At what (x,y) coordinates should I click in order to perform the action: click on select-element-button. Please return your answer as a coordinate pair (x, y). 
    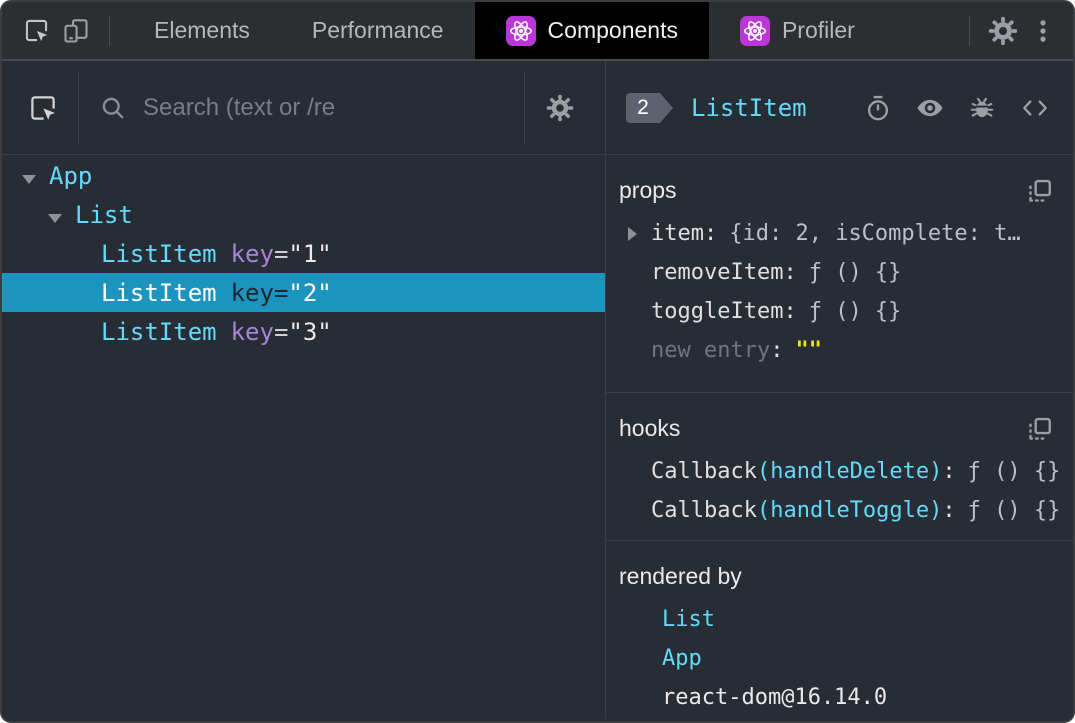
    Looking at the image, I should click on (43, 108).